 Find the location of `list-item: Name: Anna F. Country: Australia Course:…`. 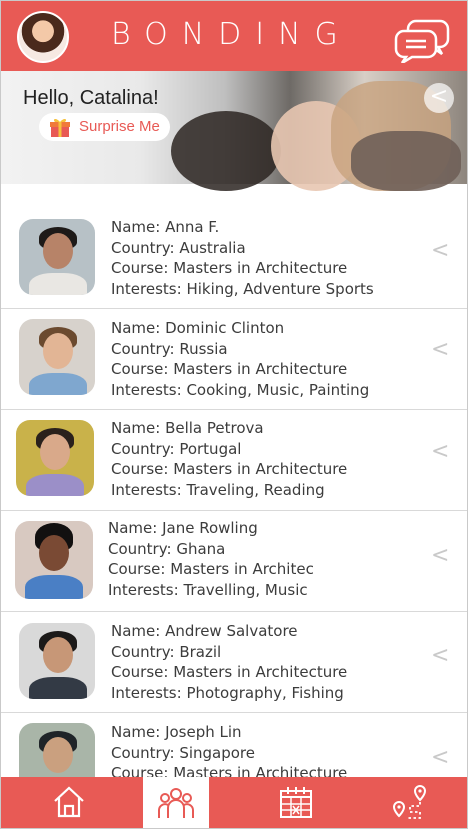

list-item: Name: Anna F. Country: Australia Course:… is located at coordinates (234, 258).